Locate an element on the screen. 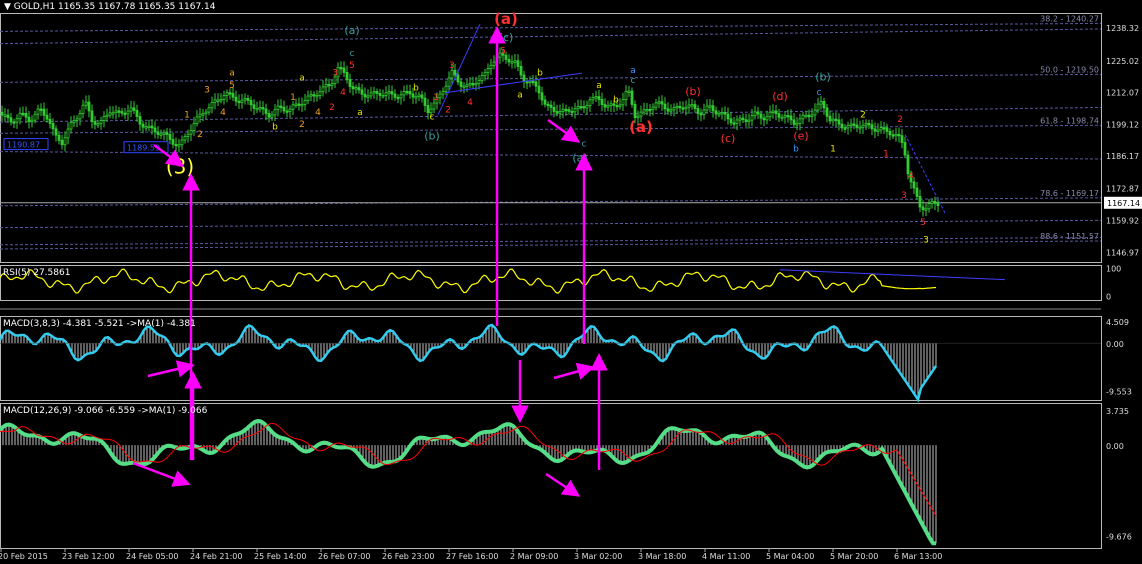 This screenshot has width=1142, height=564. signal-line is located at coordinates (468, 469).